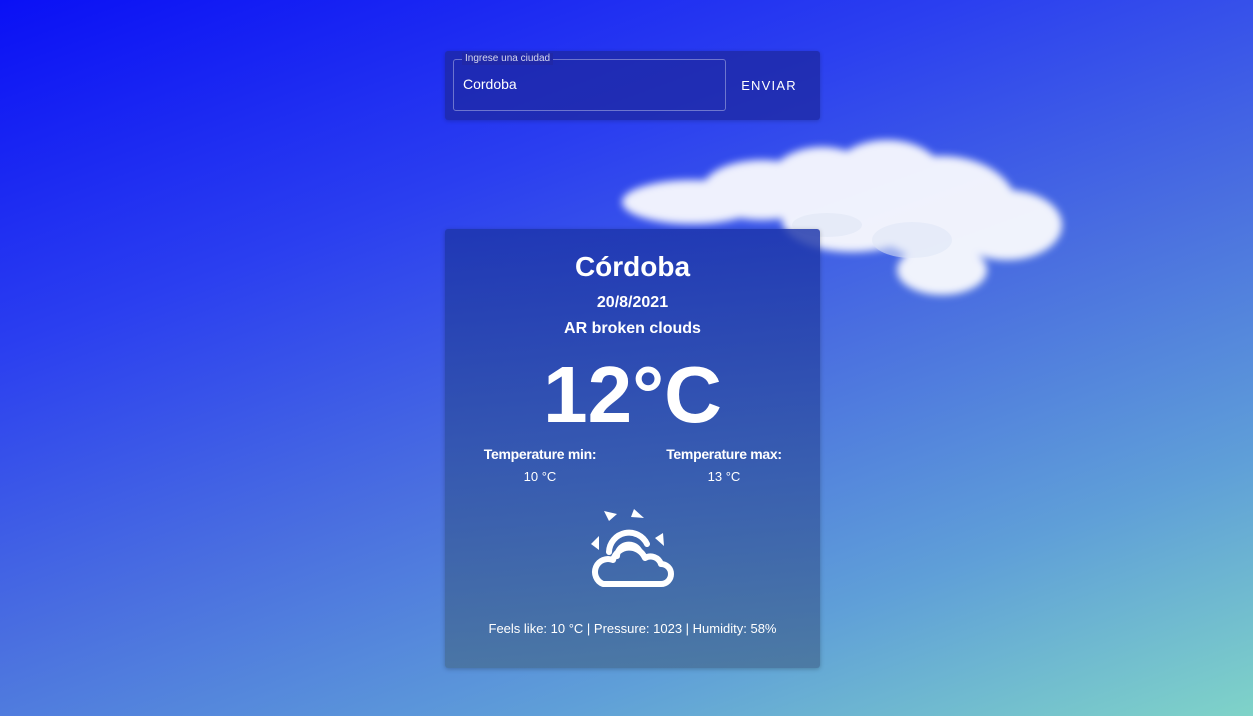 Image resolution: width=1253 pixels, height=716 pixels. What do you see at coordinates (632, 266) in the screenshot?
I see `city-name: Córdoba` at bounding box center [632, 266].